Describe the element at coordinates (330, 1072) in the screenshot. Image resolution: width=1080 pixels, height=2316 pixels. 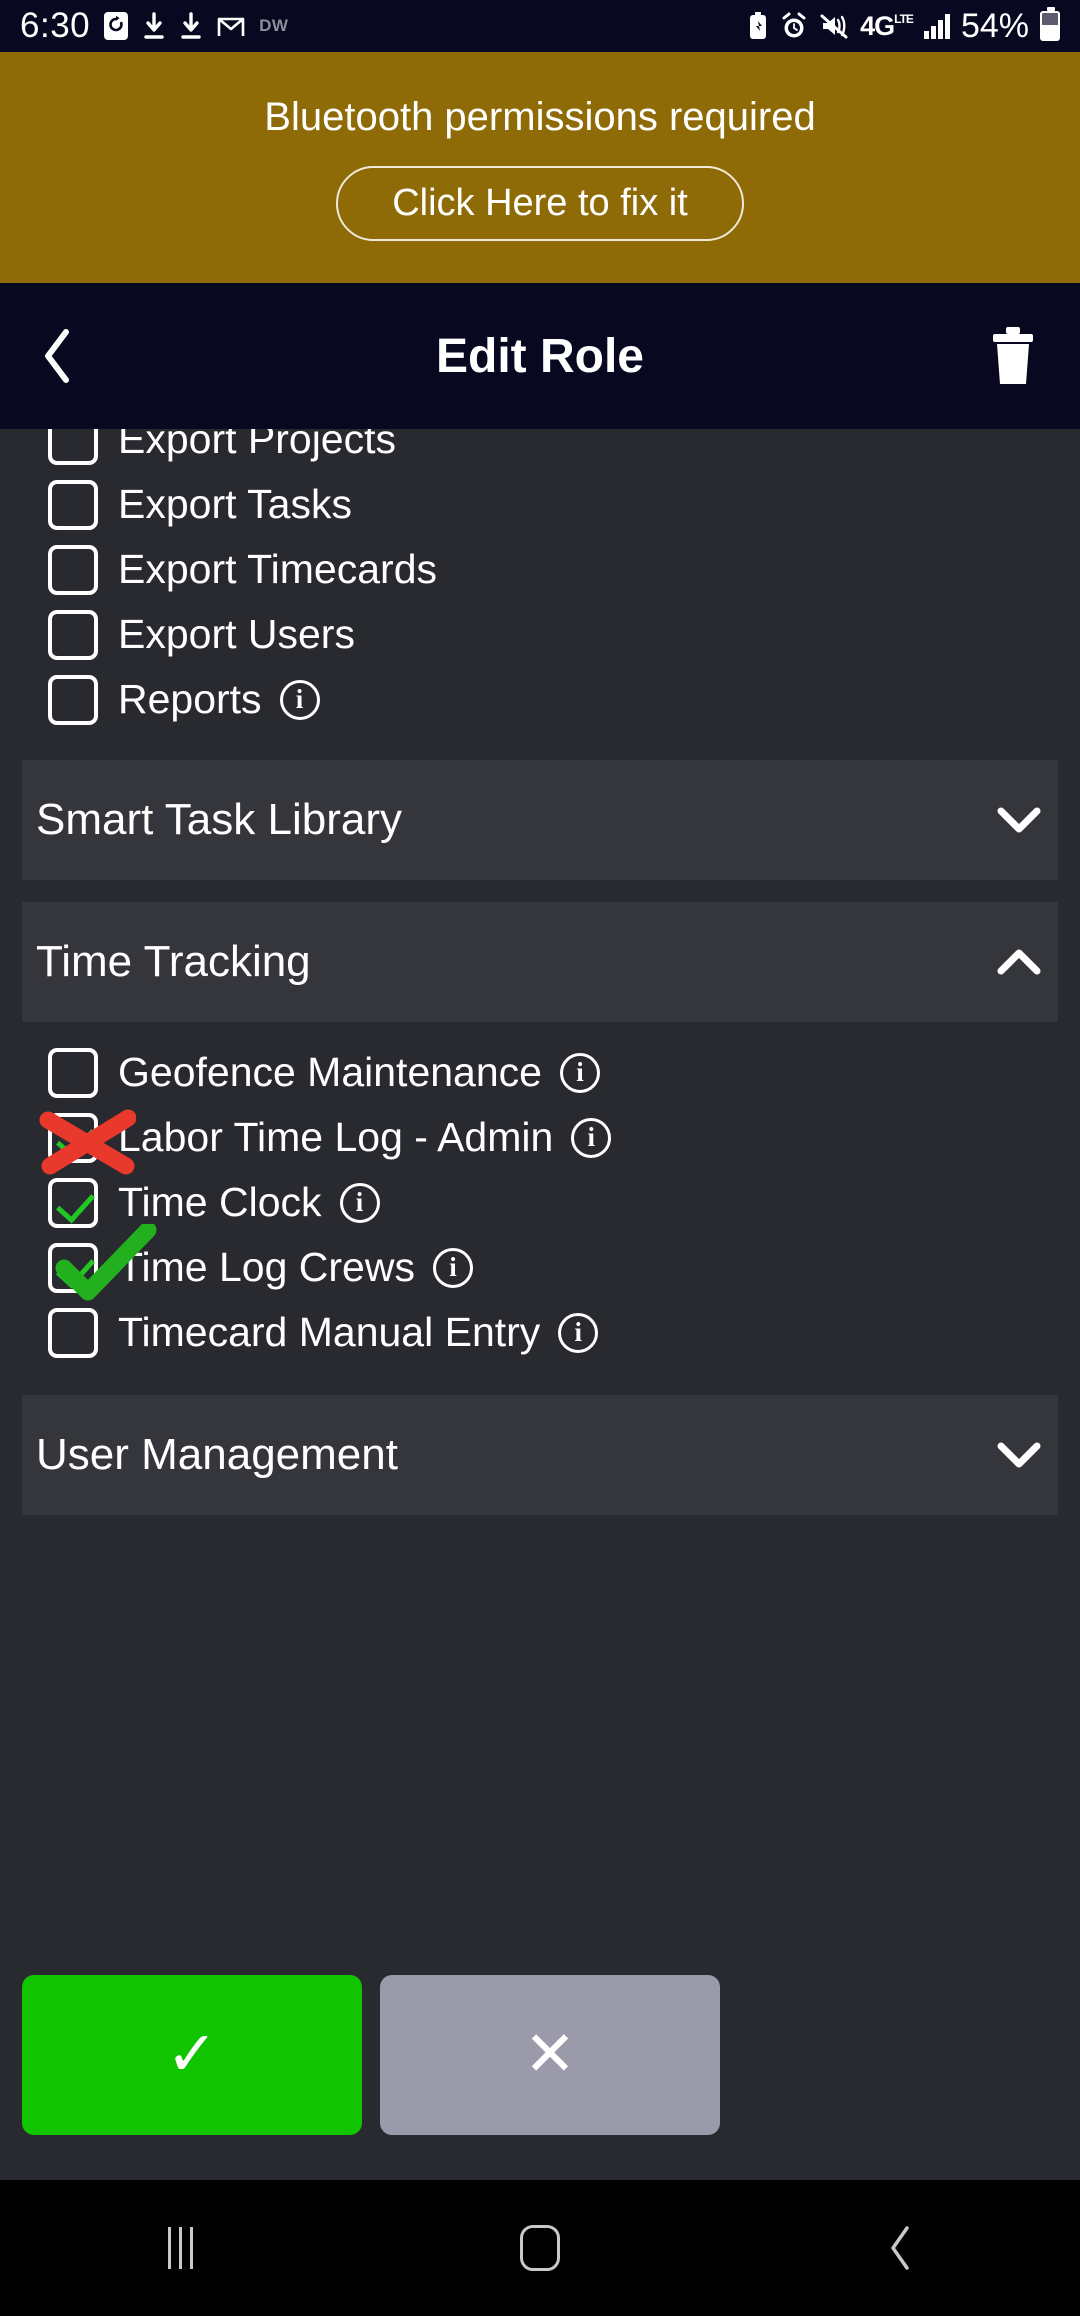
I see `permission-label: Geofence Maintenance` at that location.